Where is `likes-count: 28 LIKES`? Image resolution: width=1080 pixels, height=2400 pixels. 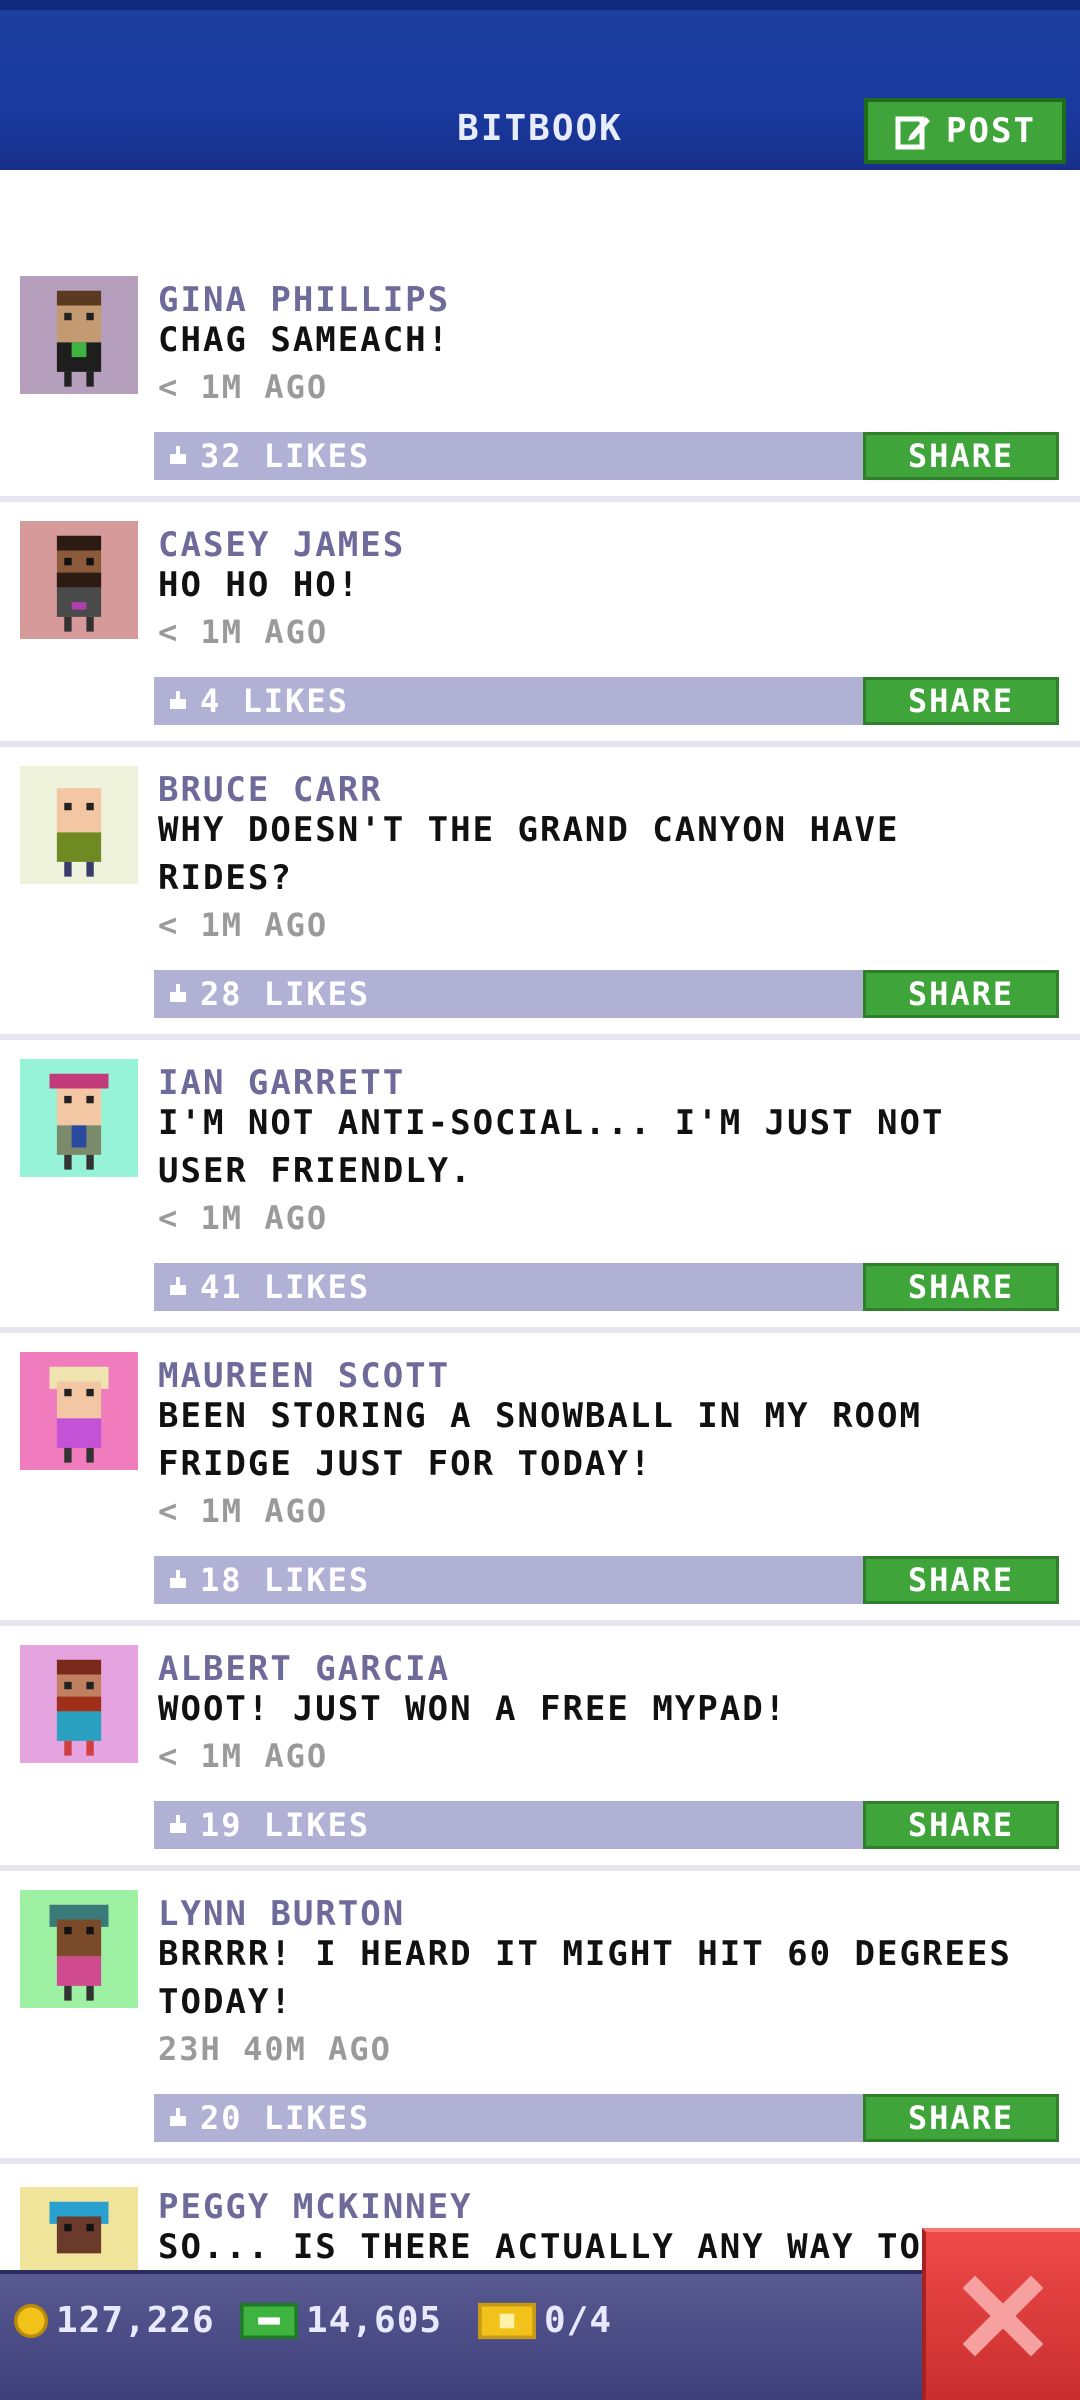 likes-count: 28 LIKES is located at coordinates (285, 994).